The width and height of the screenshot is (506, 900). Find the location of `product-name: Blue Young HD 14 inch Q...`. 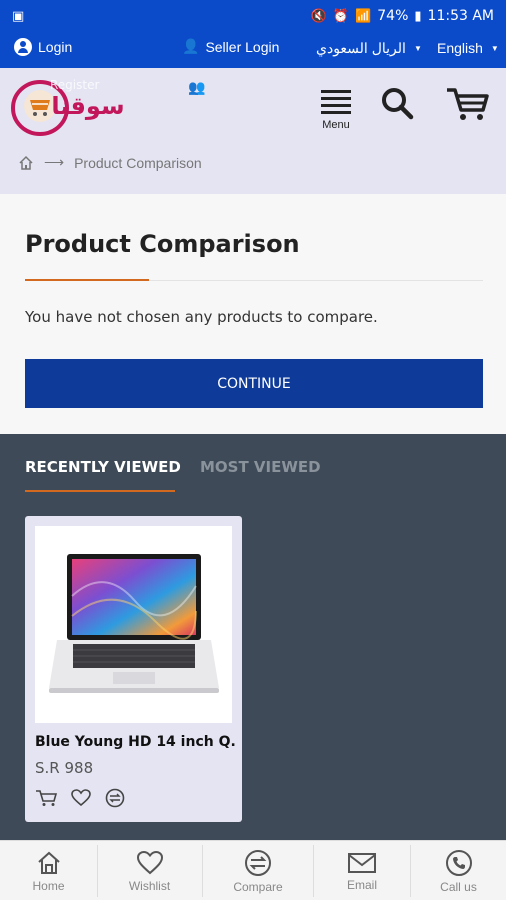

product-name: Blue Young HD 14 inch Q... is located at coordinates (135, 742).